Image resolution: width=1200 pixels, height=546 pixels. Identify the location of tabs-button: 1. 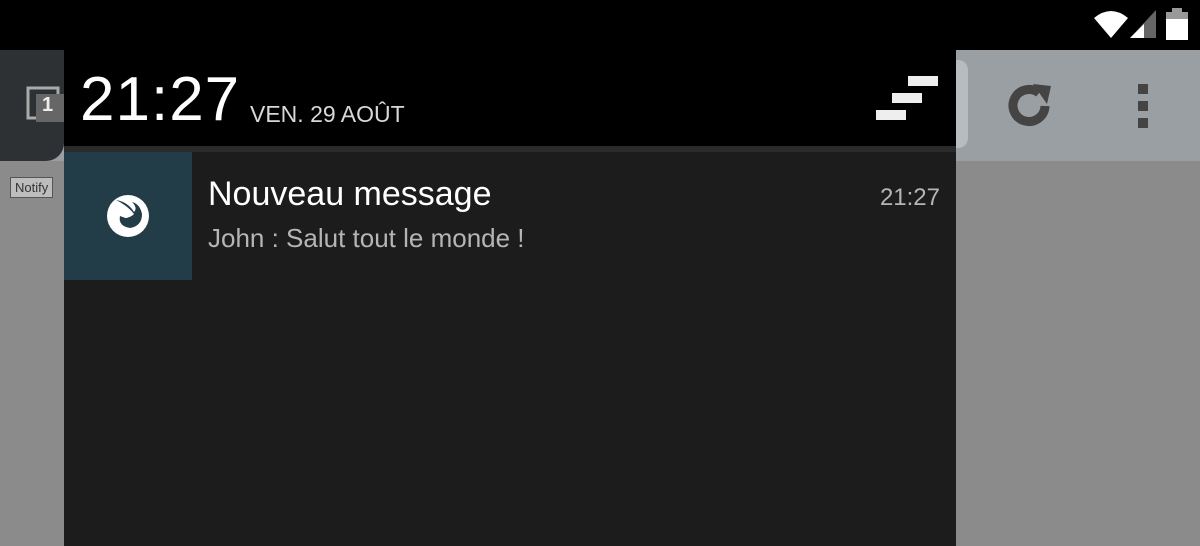
(32, 105).